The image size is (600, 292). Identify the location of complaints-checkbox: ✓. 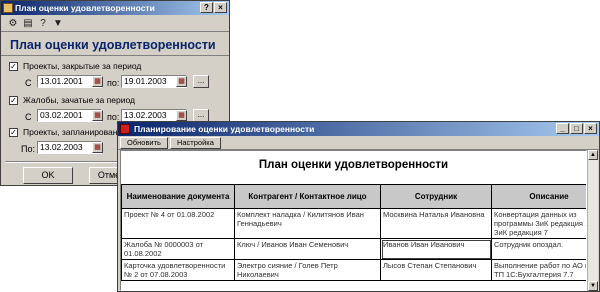
(13, 100).